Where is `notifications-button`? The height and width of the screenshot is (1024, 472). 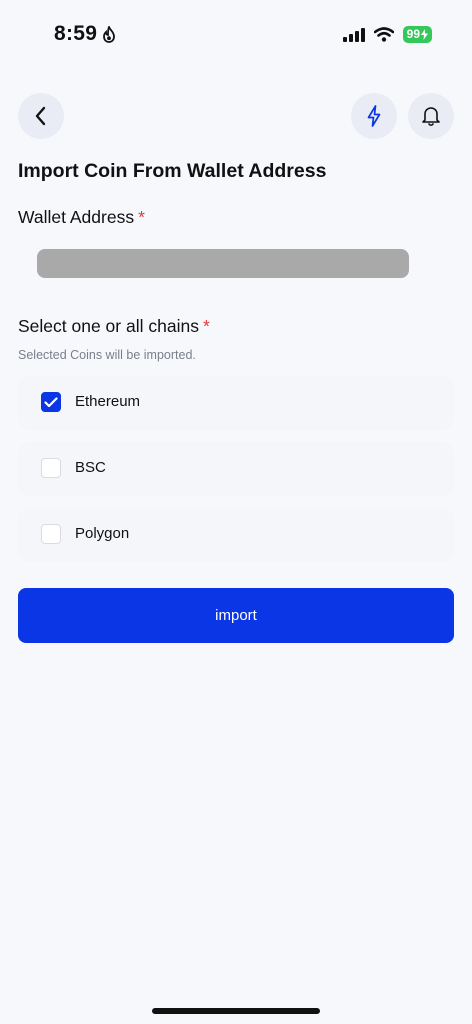 notifications-button is located at coordinates (431, 116).